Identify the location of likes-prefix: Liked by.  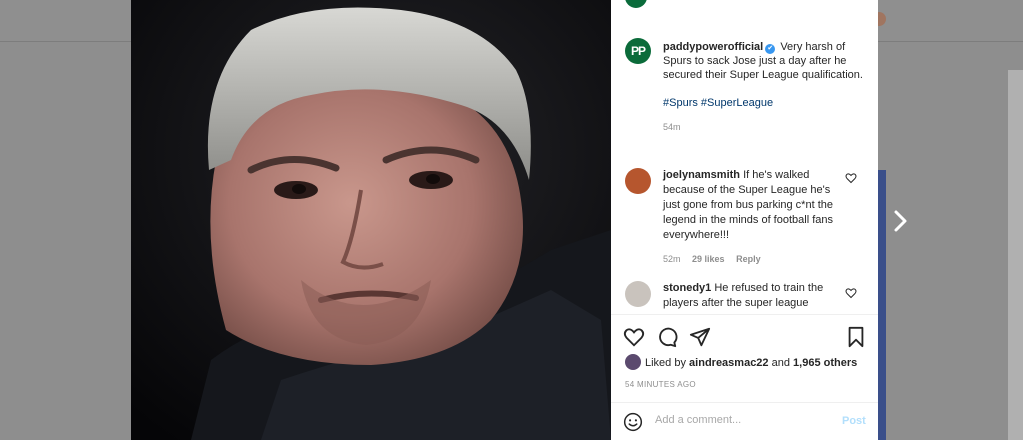
(665, 363).